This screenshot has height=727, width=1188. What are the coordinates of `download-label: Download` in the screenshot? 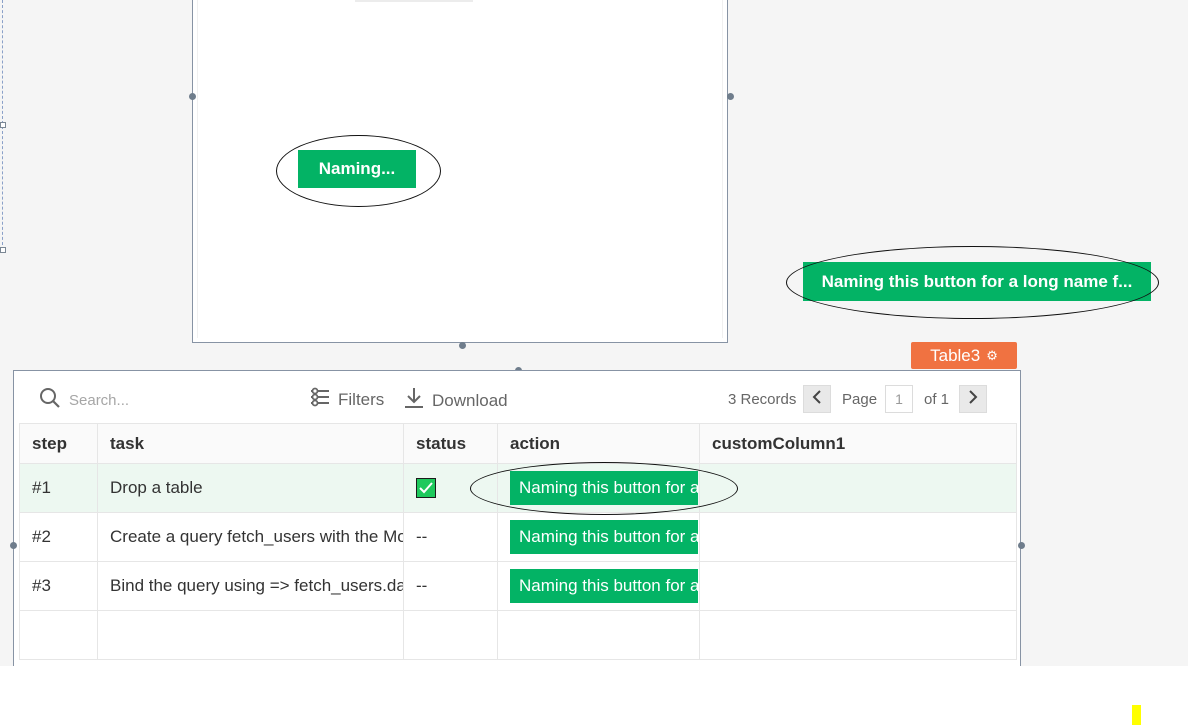 It's located at (470, 400).